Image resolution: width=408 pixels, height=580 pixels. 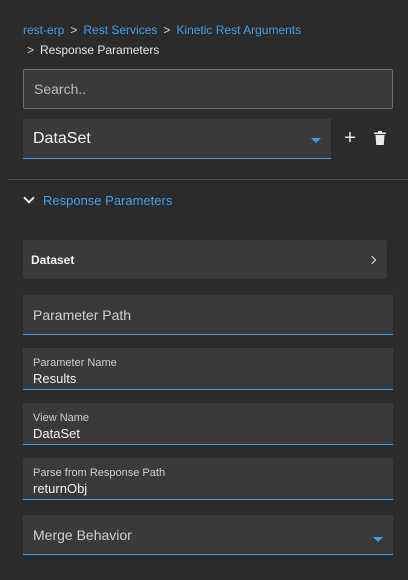 I want to click on view-name-value: DataSet, so click(x=56, y=433).